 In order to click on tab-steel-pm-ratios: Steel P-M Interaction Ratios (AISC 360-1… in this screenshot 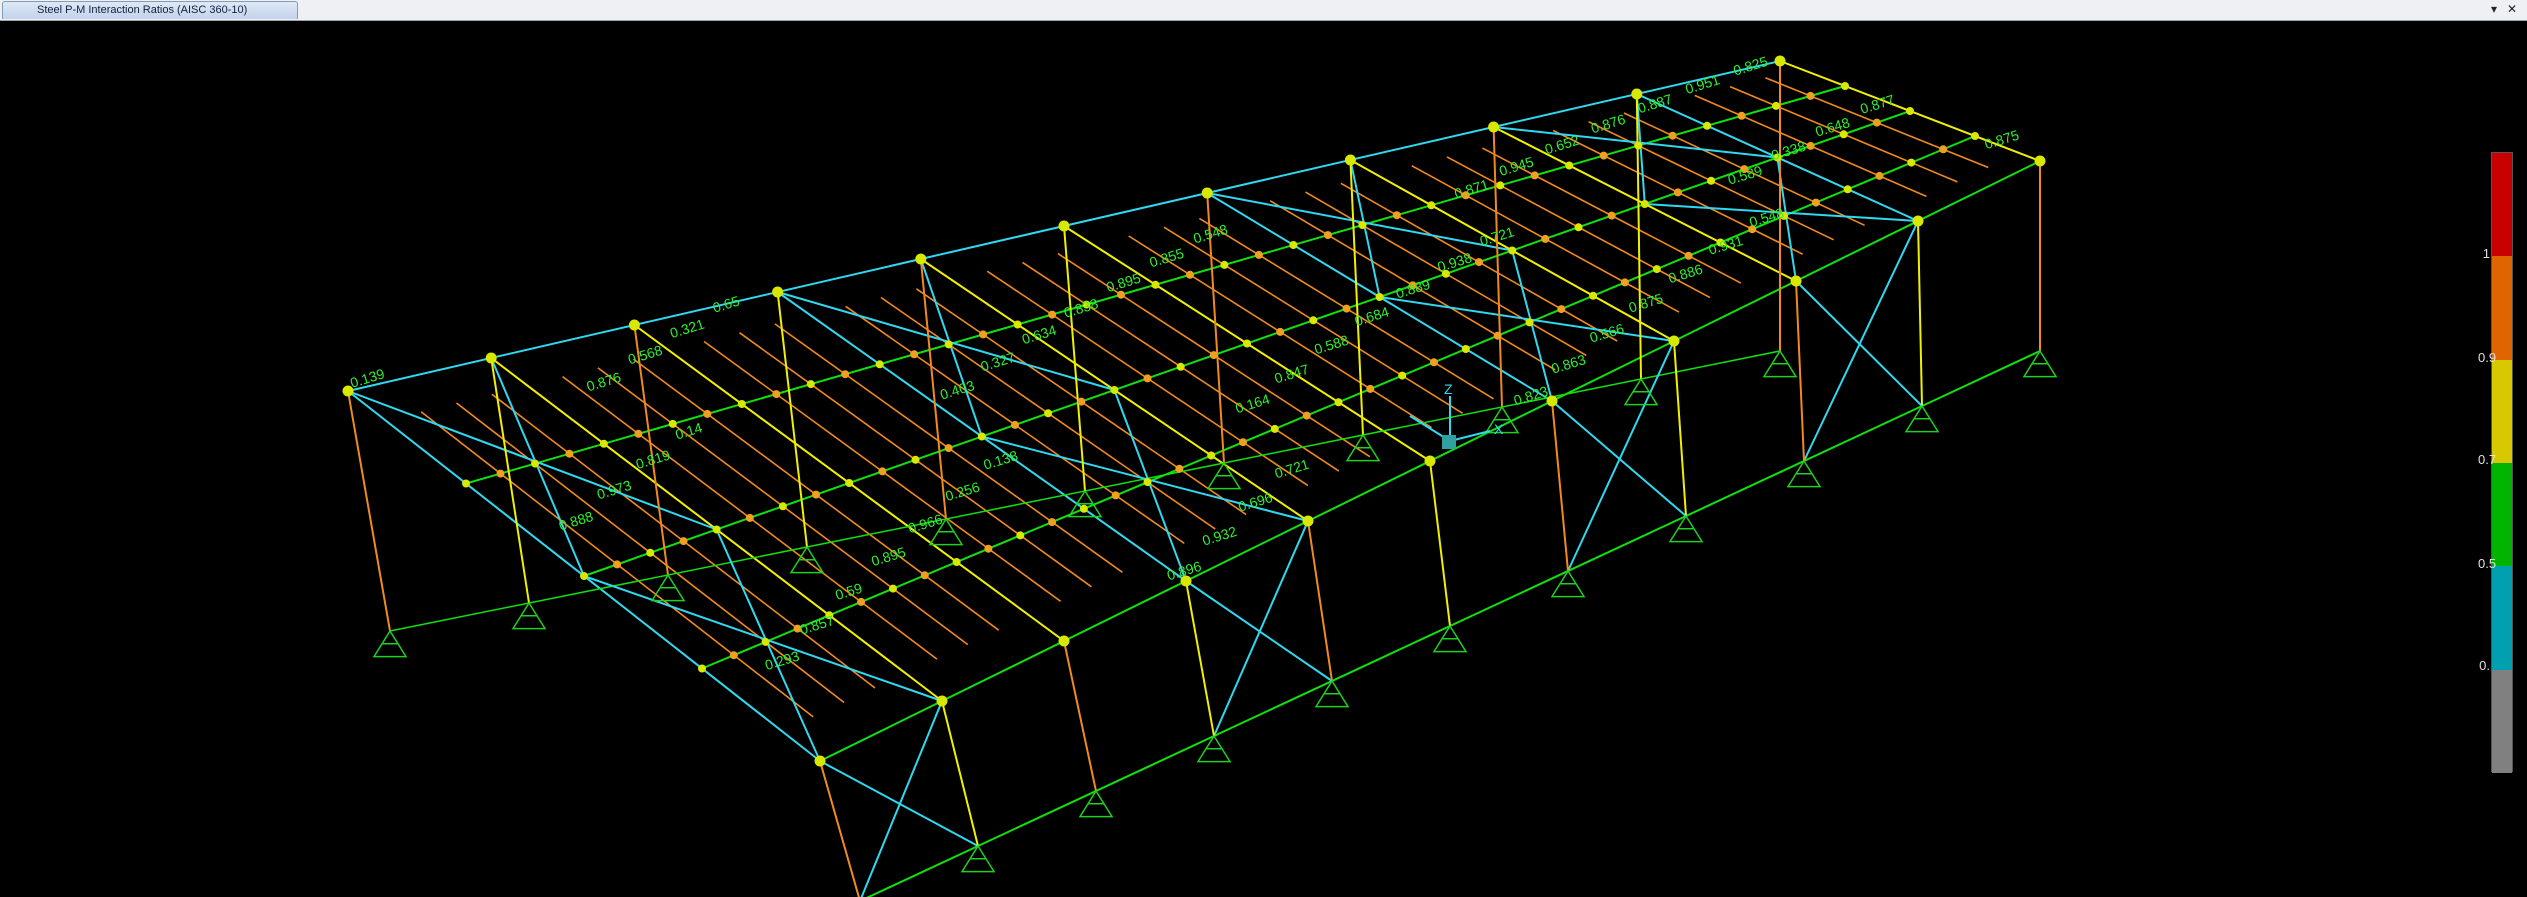, I will do `click(150, 10)`.